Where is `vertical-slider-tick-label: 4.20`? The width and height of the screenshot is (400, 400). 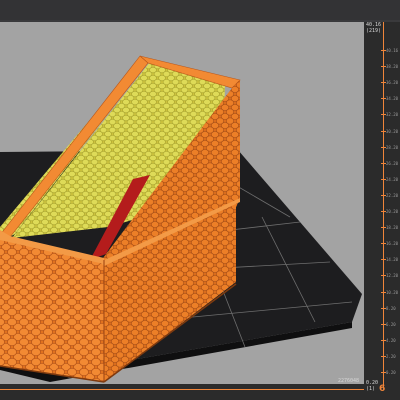
vertical-slider-tick-label: 4.20 is located at coordinates (391, 340).